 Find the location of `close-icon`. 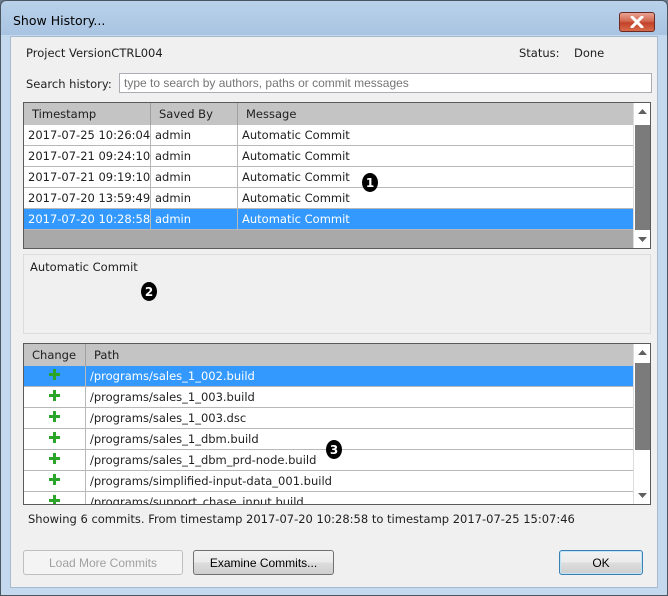

close-icon is located at coordinates (637, 22).